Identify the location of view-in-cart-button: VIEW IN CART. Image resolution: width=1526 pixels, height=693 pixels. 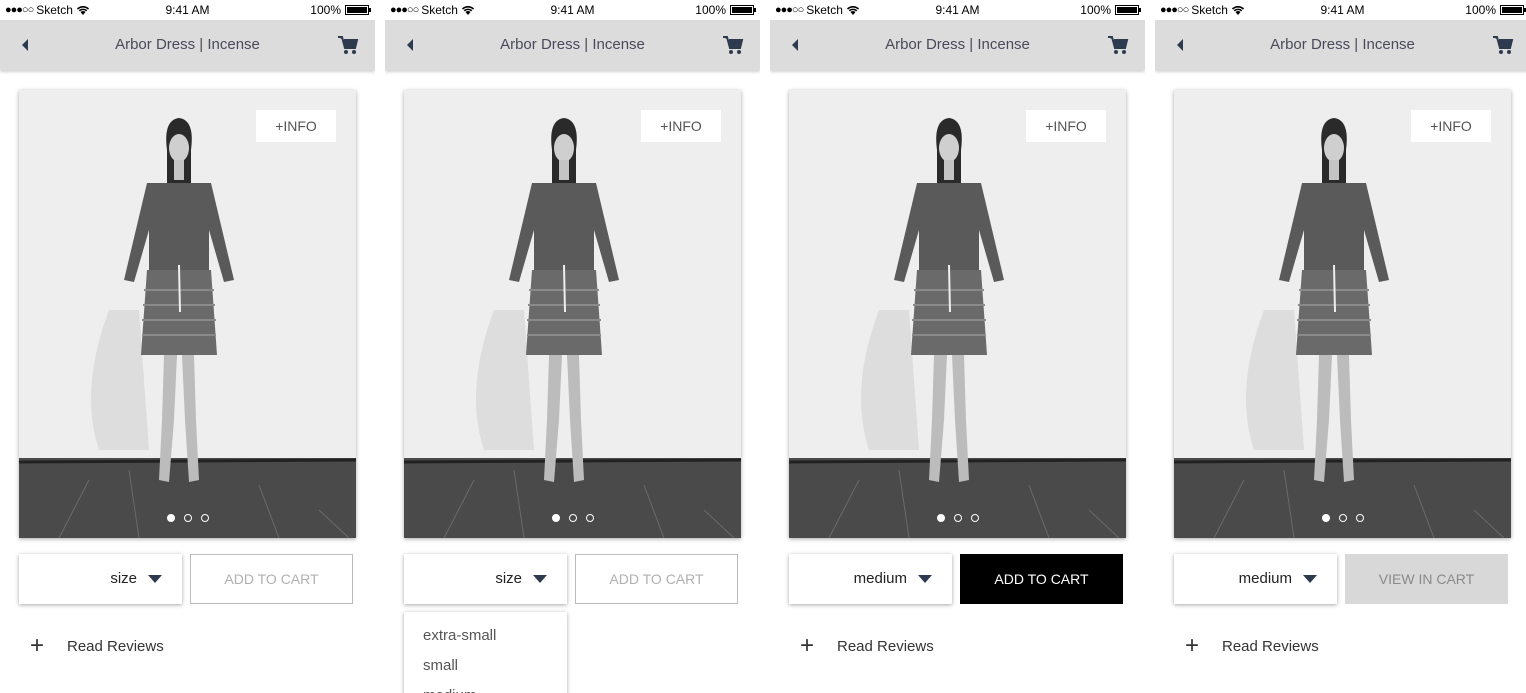
(1426, 579).